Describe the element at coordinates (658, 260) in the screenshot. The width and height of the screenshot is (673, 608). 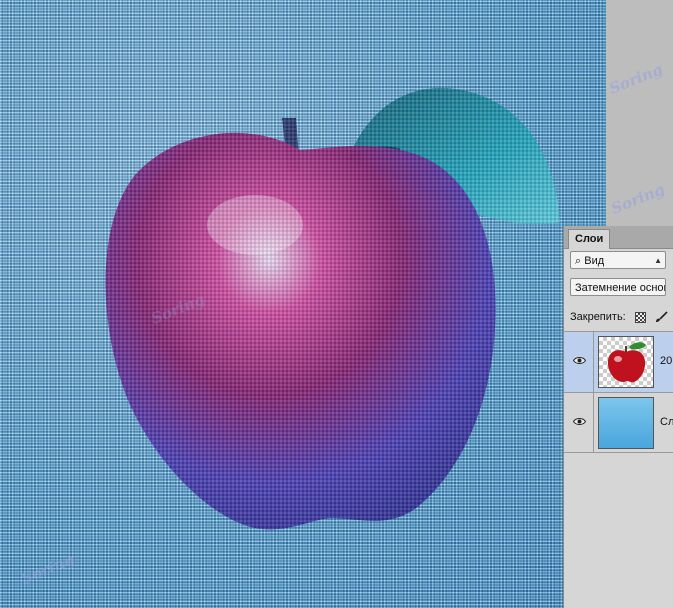
I see `updown-arrows-icon: ▲` at that location.